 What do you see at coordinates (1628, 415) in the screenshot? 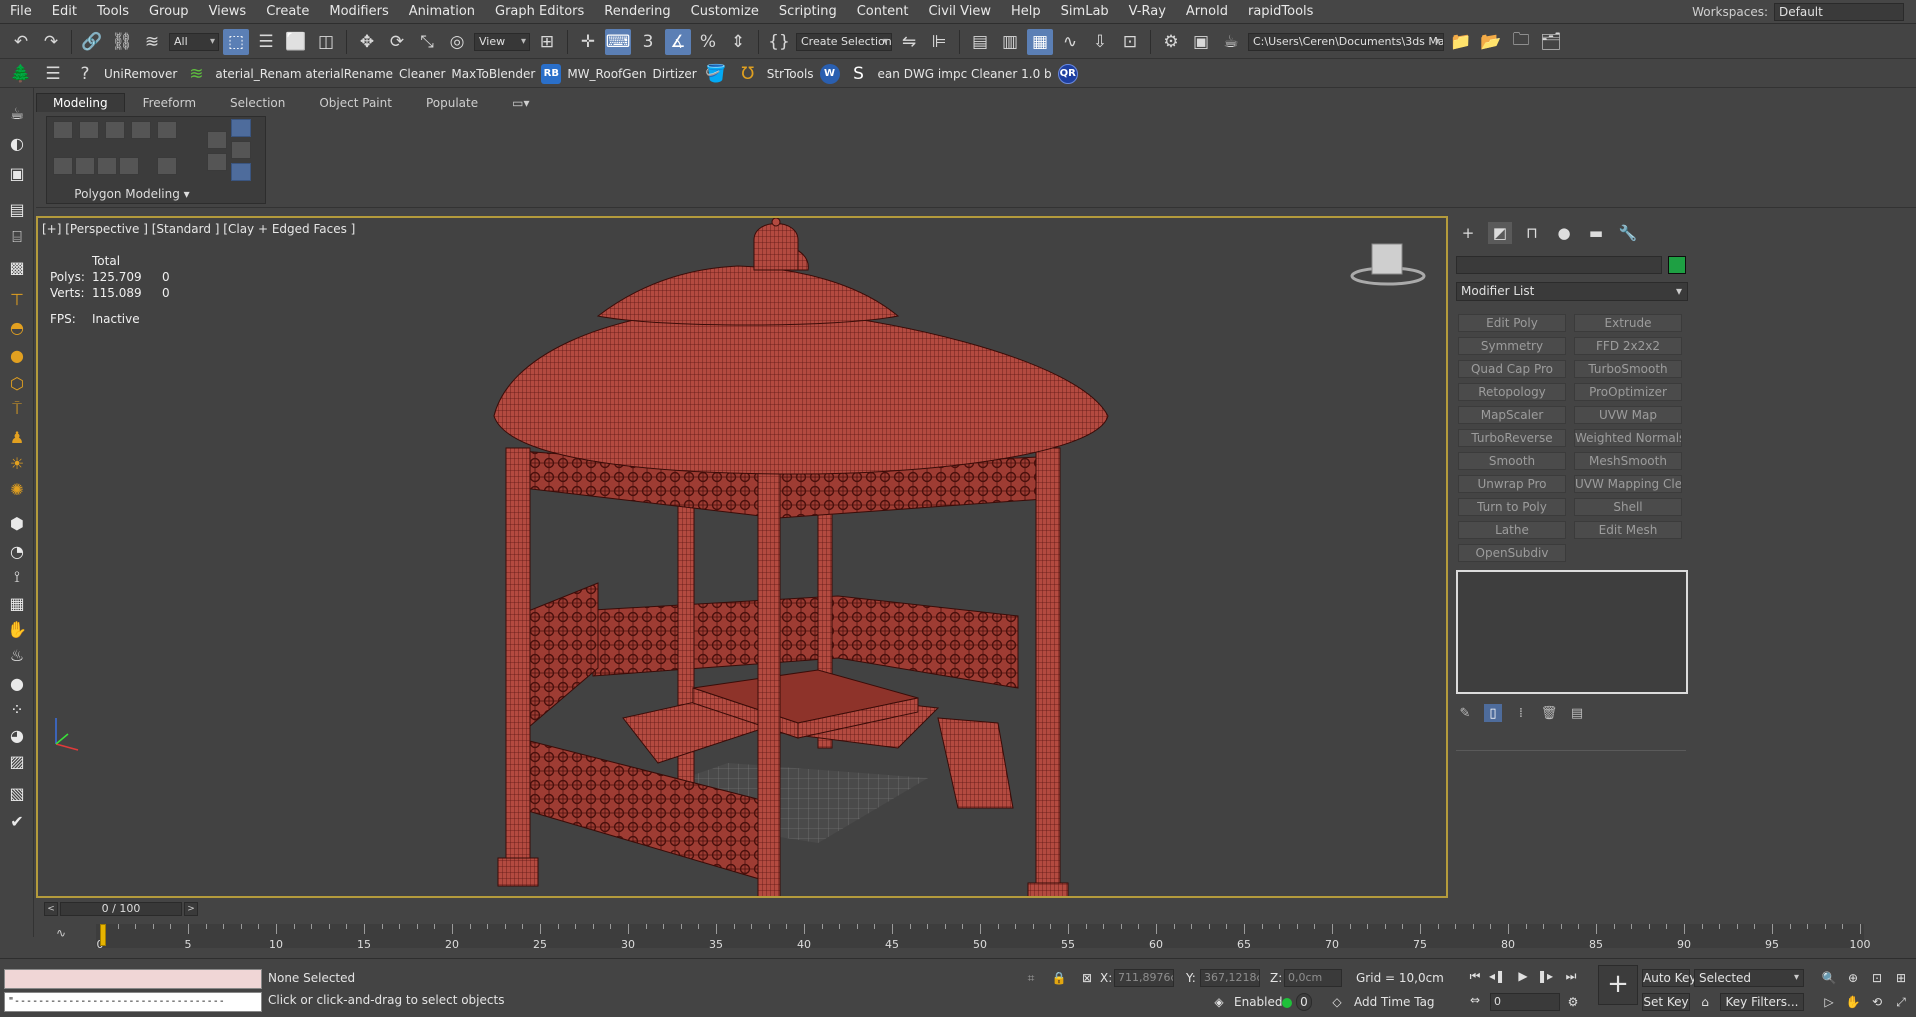
I see `modifier-button: UVW Map` at bounding box center [1628, 415].